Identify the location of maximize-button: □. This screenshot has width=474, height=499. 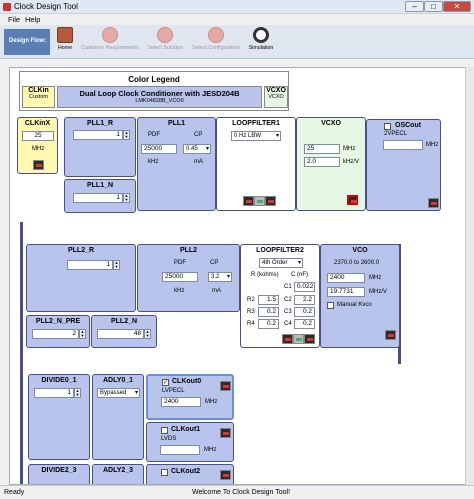
(433, 6).